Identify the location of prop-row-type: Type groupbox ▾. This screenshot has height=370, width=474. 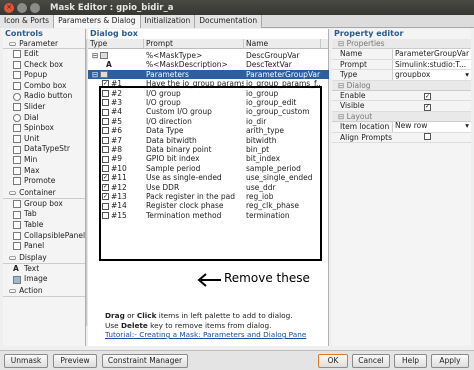
(401, 75).